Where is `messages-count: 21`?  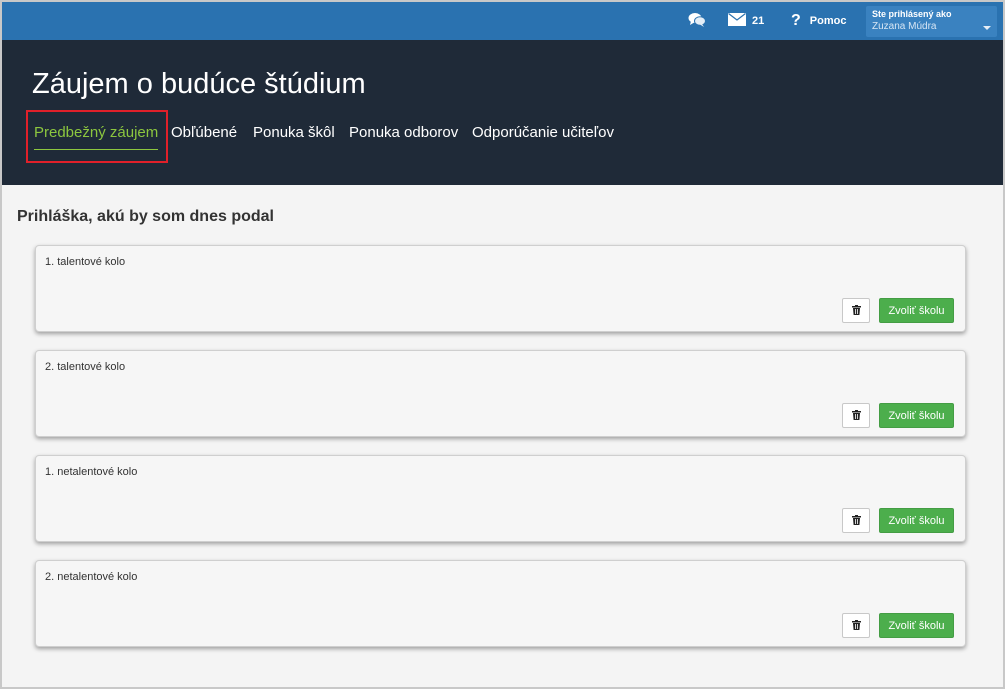 messages-count: 21 is located at coordinates (758, 21).